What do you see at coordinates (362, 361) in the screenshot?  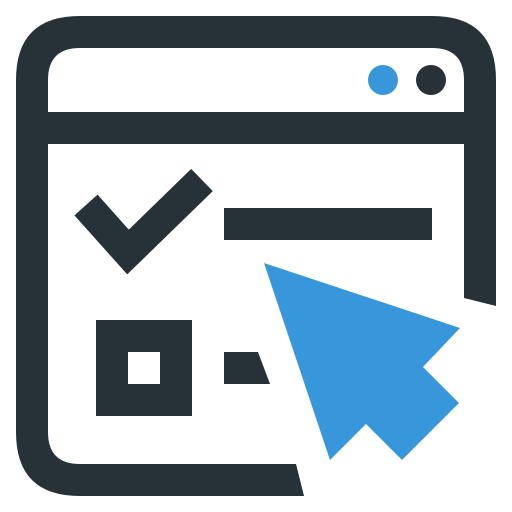 I see `cursor-arrow-icon` at bounding box center [362, 361].